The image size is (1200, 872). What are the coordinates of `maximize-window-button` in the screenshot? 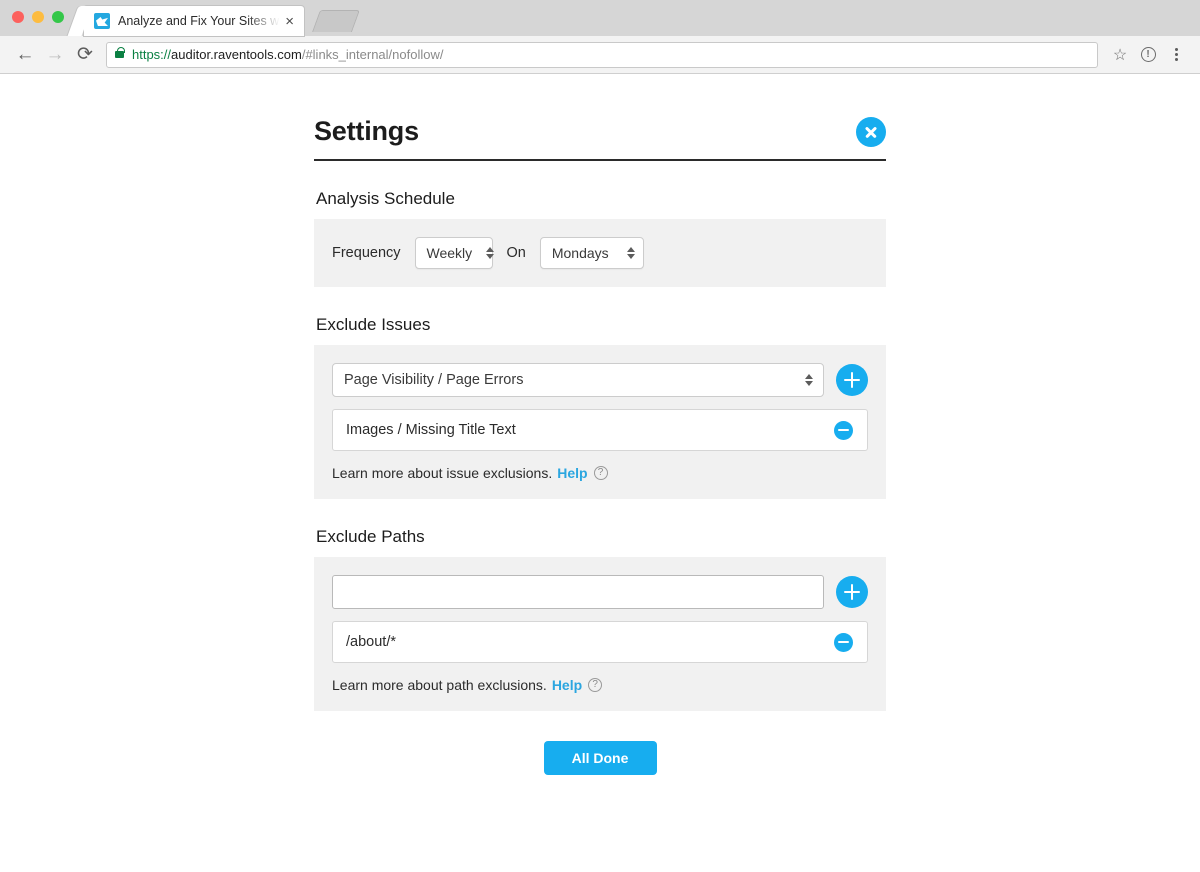 It's located at (58, 17).